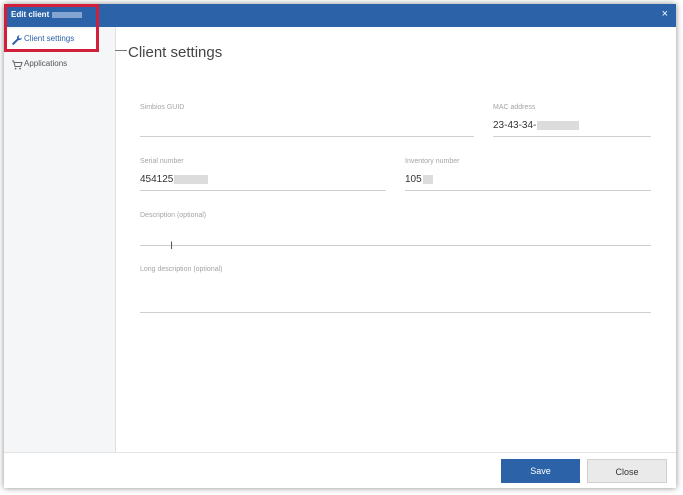 This screenshot has width=683, height=495. What do you see at coordinates (514, 107) in the screenshot?
I see `field-label: MAC address` at bounding box center [514, 107].